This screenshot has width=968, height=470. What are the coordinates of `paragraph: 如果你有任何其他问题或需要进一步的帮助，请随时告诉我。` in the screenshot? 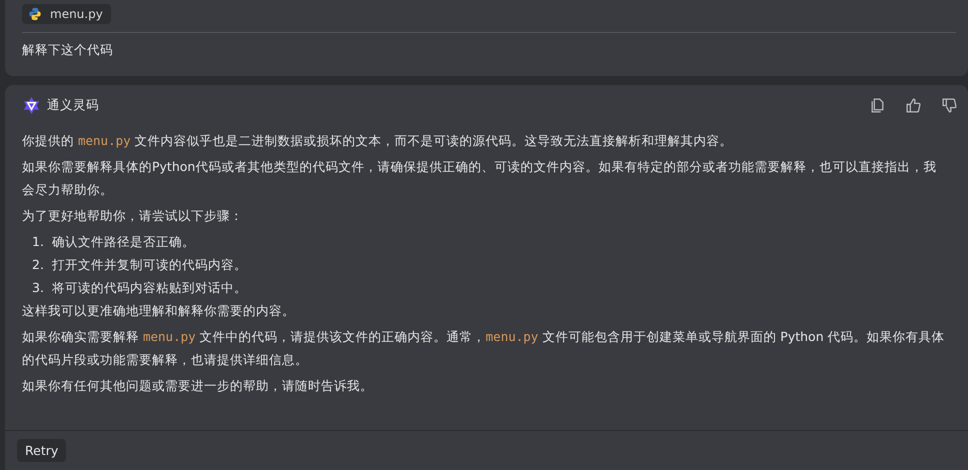 It's located at (198, 386).